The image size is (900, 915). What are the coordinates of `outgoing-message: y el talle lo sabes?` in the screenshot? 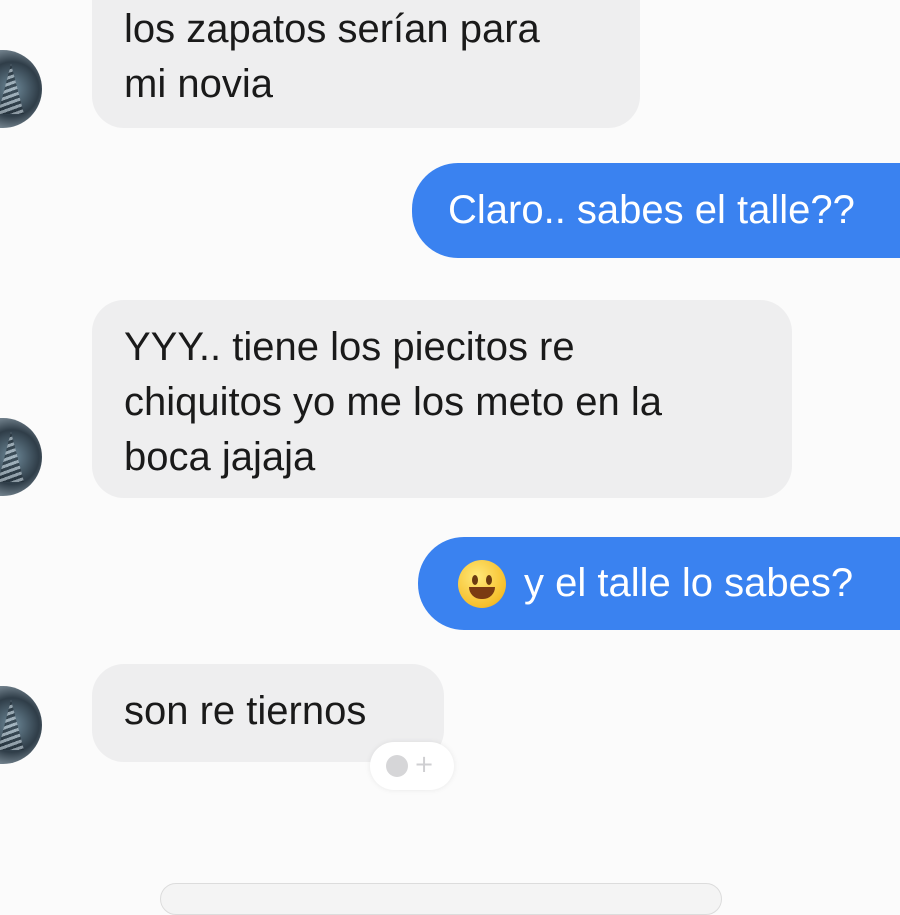 It's located at (659, 583).